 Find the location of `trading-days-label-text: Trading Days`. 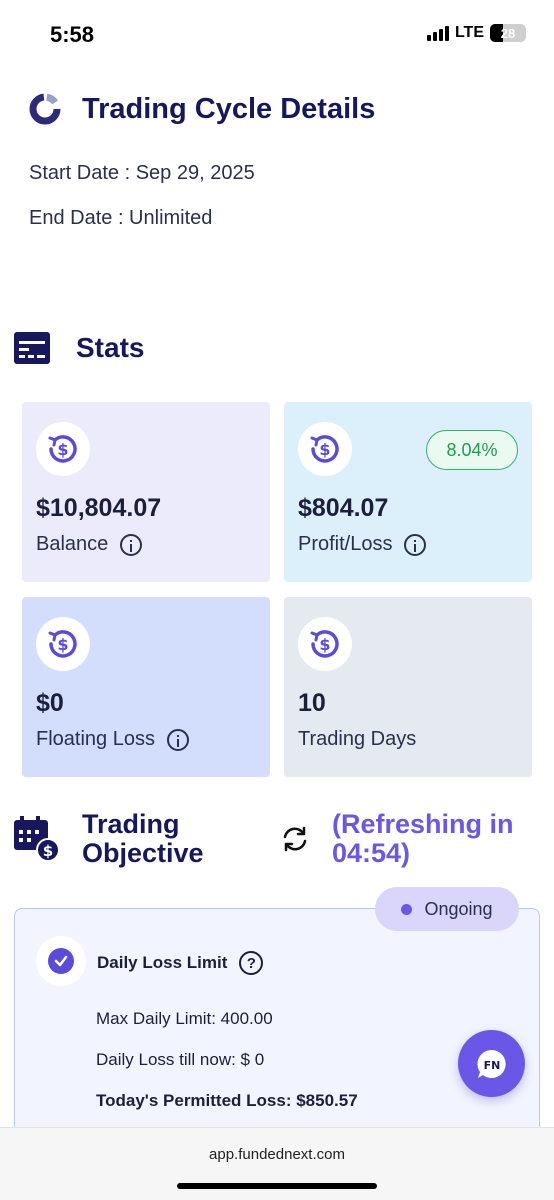

trading-days-label-text: Trading Days is located at coordinates (357, 739).